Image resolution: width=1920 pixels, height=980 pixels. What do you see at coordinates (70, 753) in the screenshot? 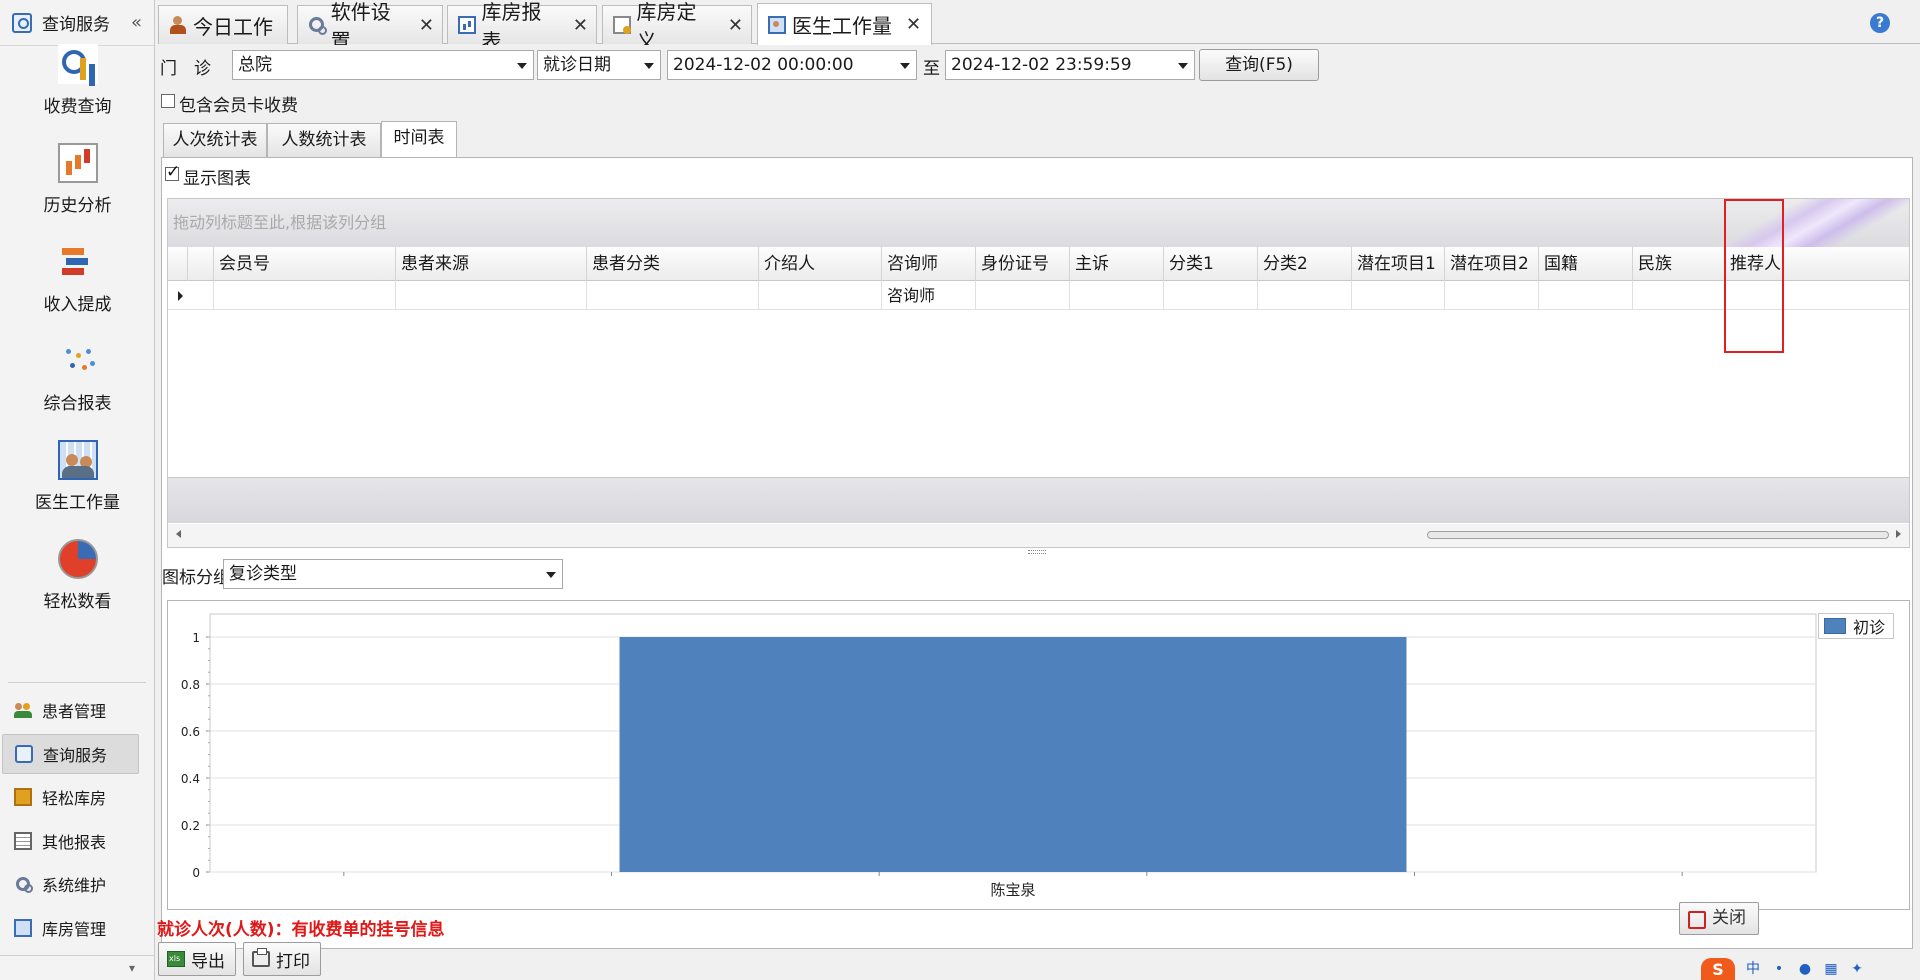
I see `sidebar-nav-item: 查询服务` at bounding box center [70, 753].